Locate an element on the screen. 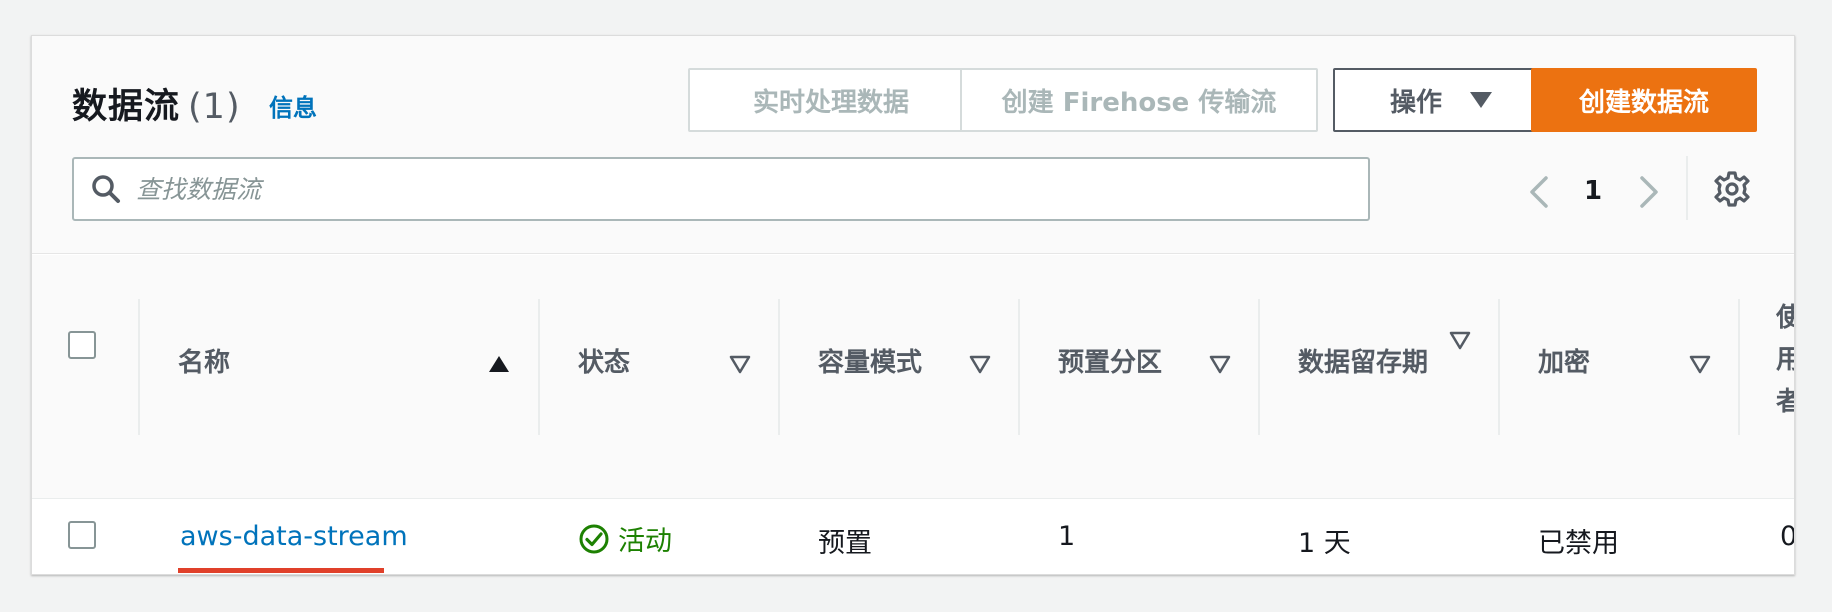 The height and width of the screenshot is (612, 1832). consumers-cell: 0 is located at coordinates (1787, 536).